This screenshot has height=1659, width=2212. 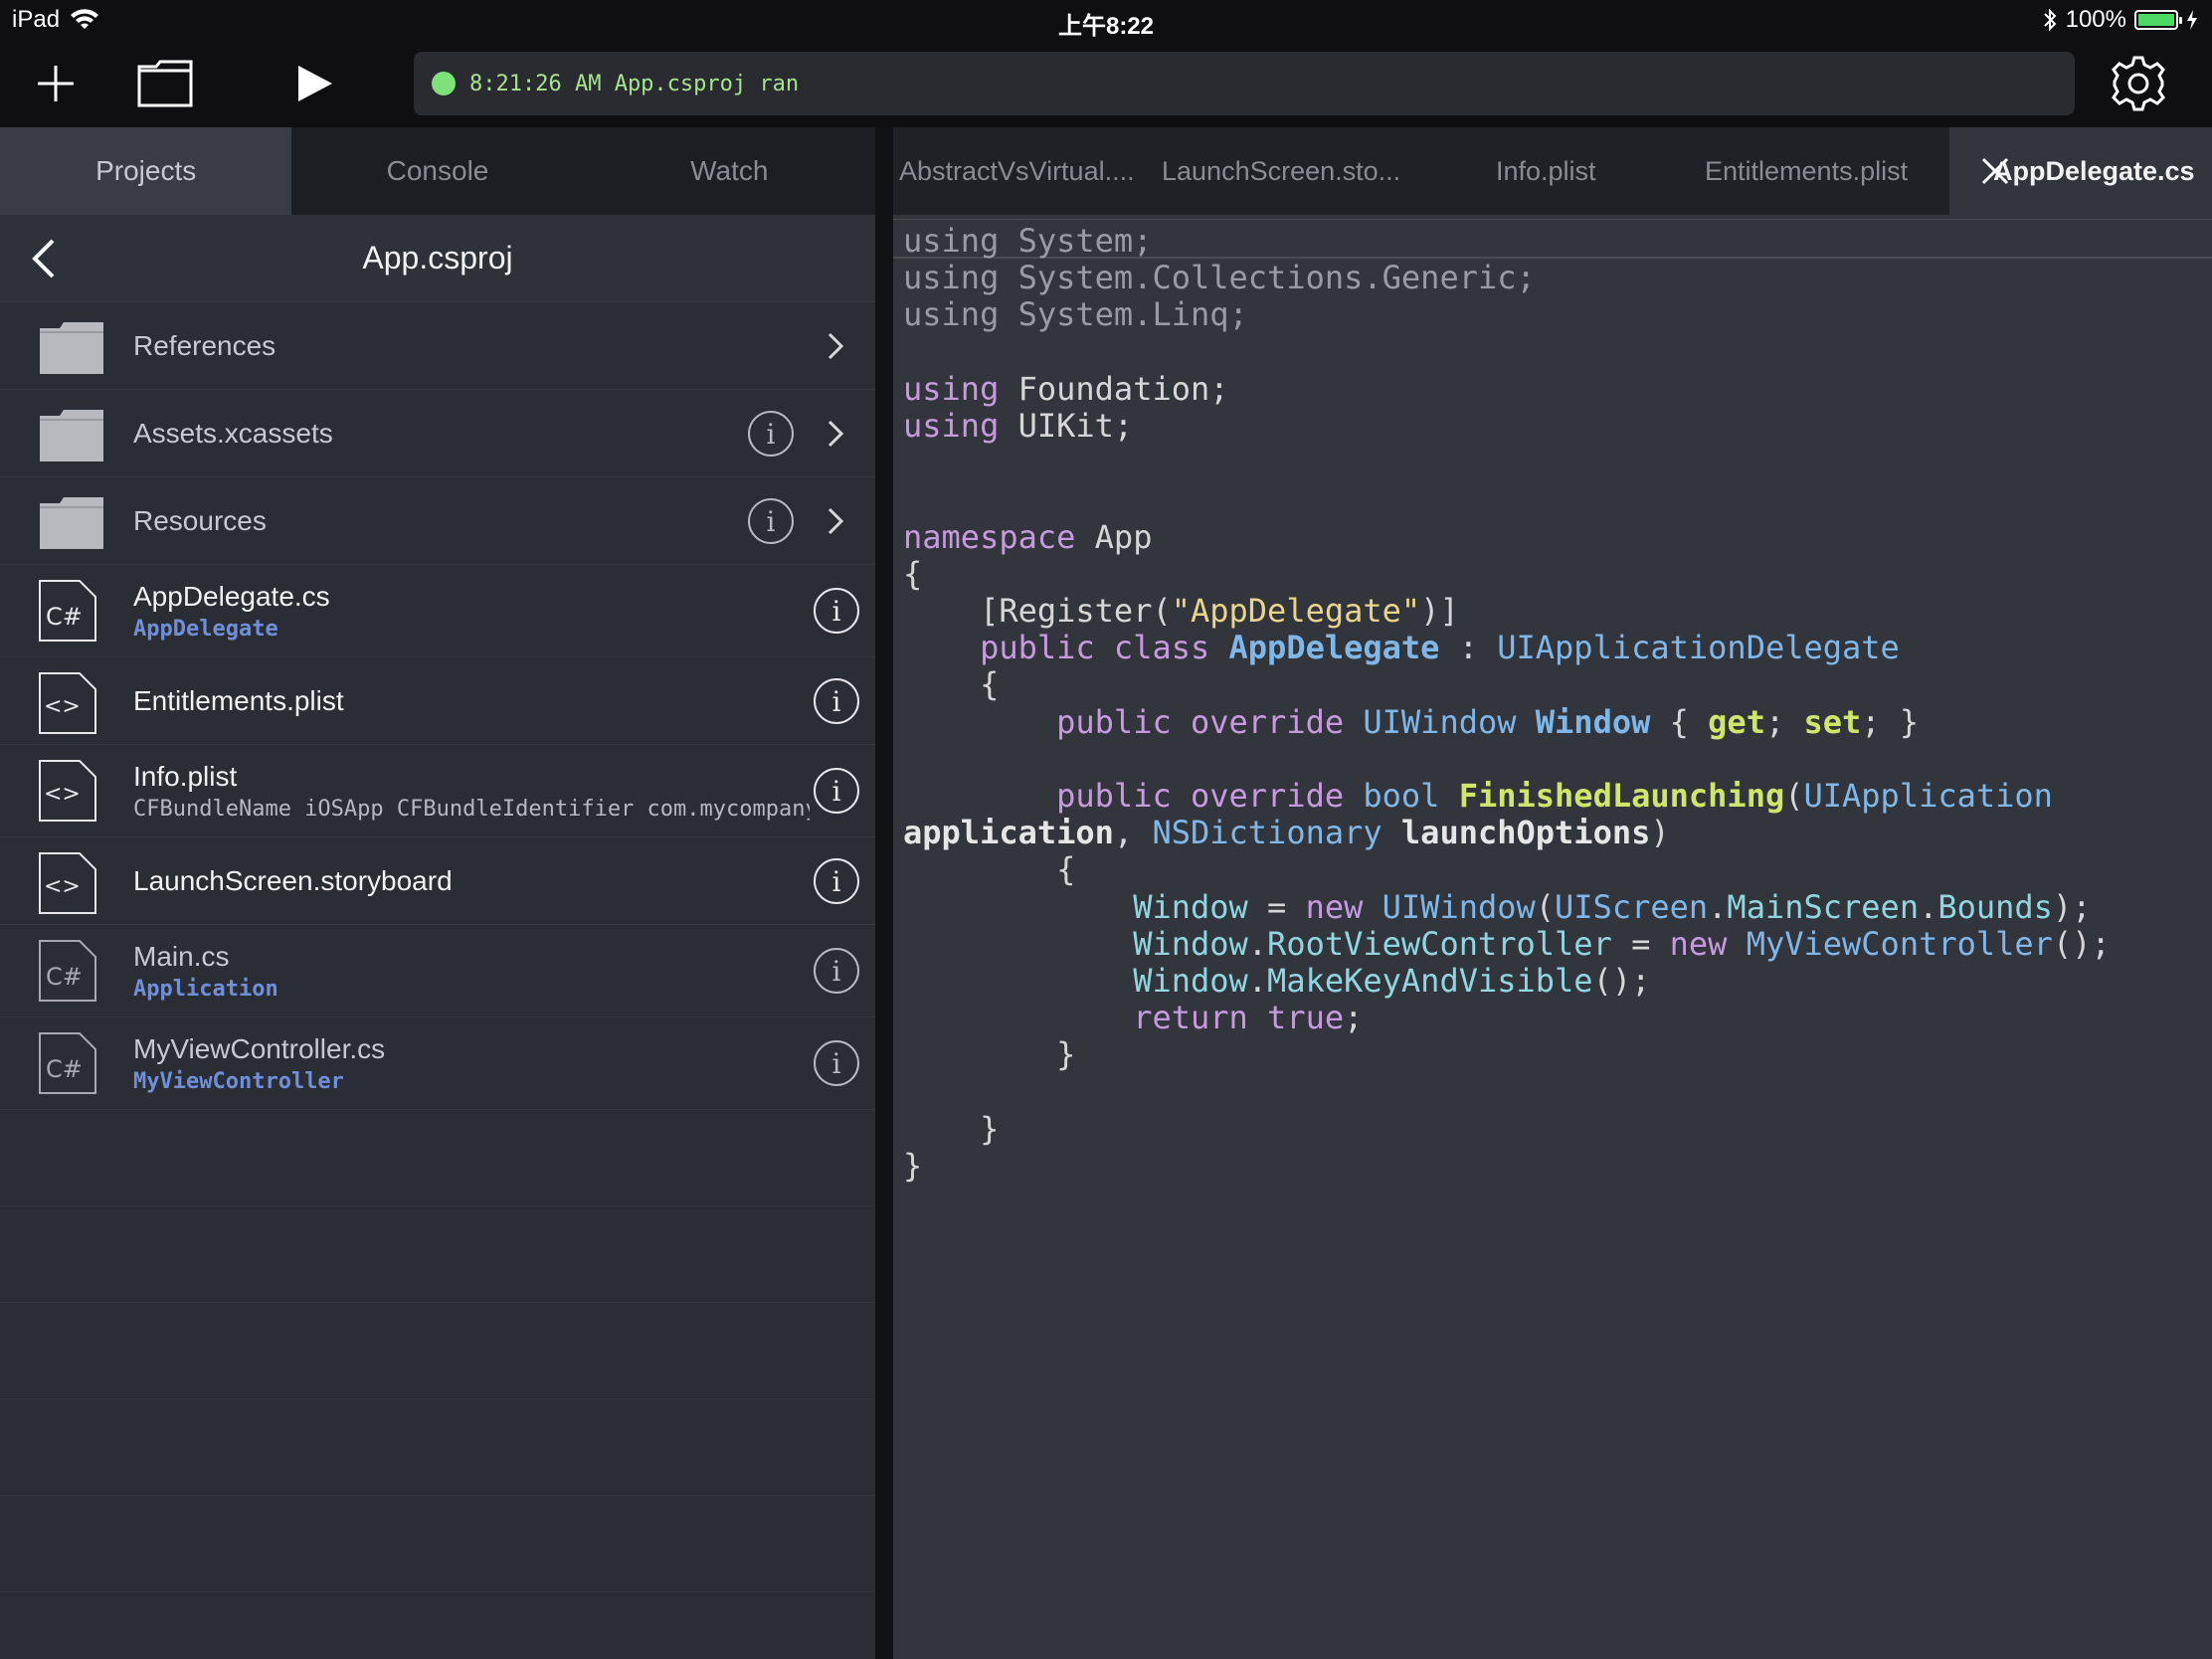 I want to click on list-item-entitlements: <> Entitlements.plist i, so click(x=437, y=701).